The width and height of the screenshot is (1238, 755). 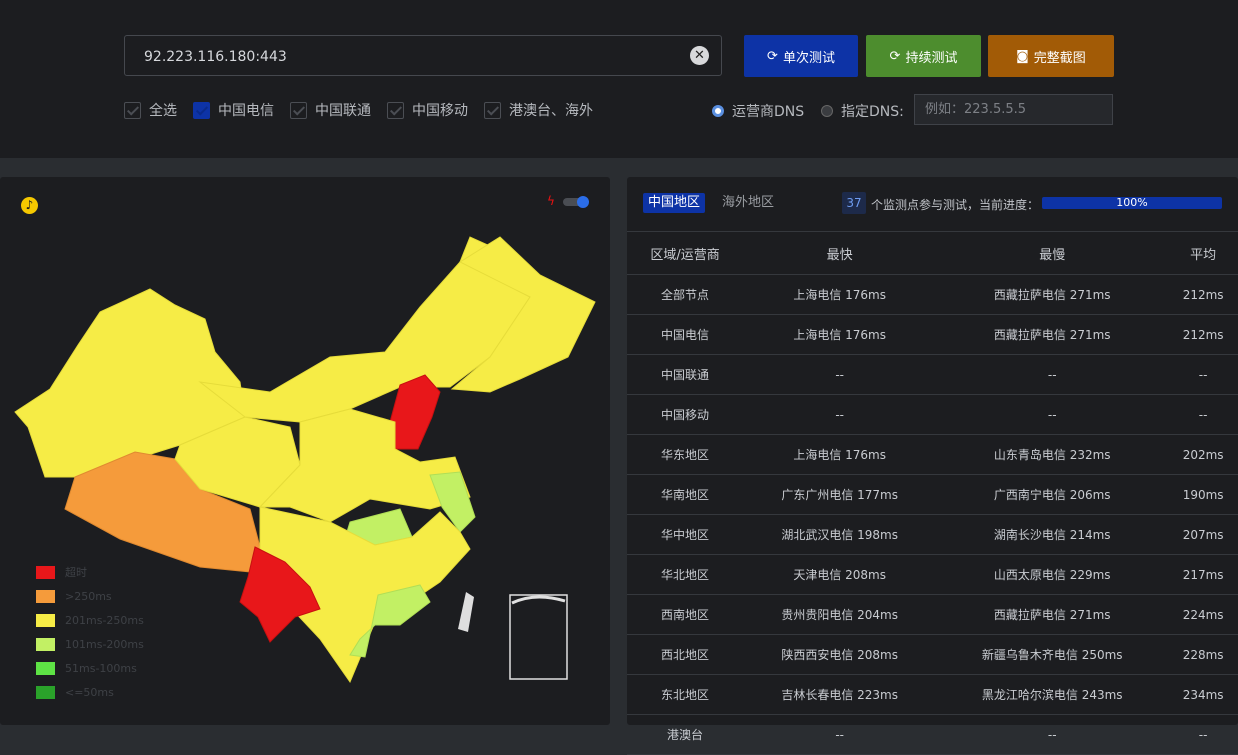 What do you see at coordinates (685, 294) in the screenshot?
I see `table-cell: 全部节点` at bounding box center [685, 294].